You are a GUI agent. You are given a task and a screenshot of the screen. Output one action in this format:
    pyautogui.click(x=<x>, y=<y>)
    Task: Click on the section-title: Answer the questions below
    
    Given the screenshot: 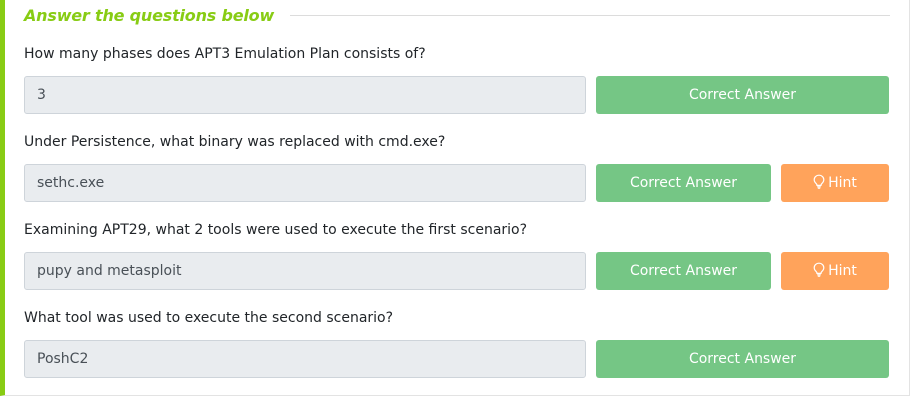 What is the action you would take?
    pyautogui.click(x=149, y=15)
    